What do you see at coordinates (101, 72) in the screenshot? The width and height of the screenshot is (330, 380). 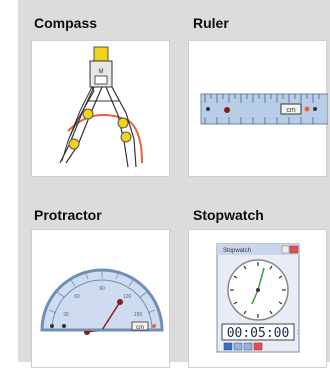 I see `svg-text: M` at bounding box center [101, 72].